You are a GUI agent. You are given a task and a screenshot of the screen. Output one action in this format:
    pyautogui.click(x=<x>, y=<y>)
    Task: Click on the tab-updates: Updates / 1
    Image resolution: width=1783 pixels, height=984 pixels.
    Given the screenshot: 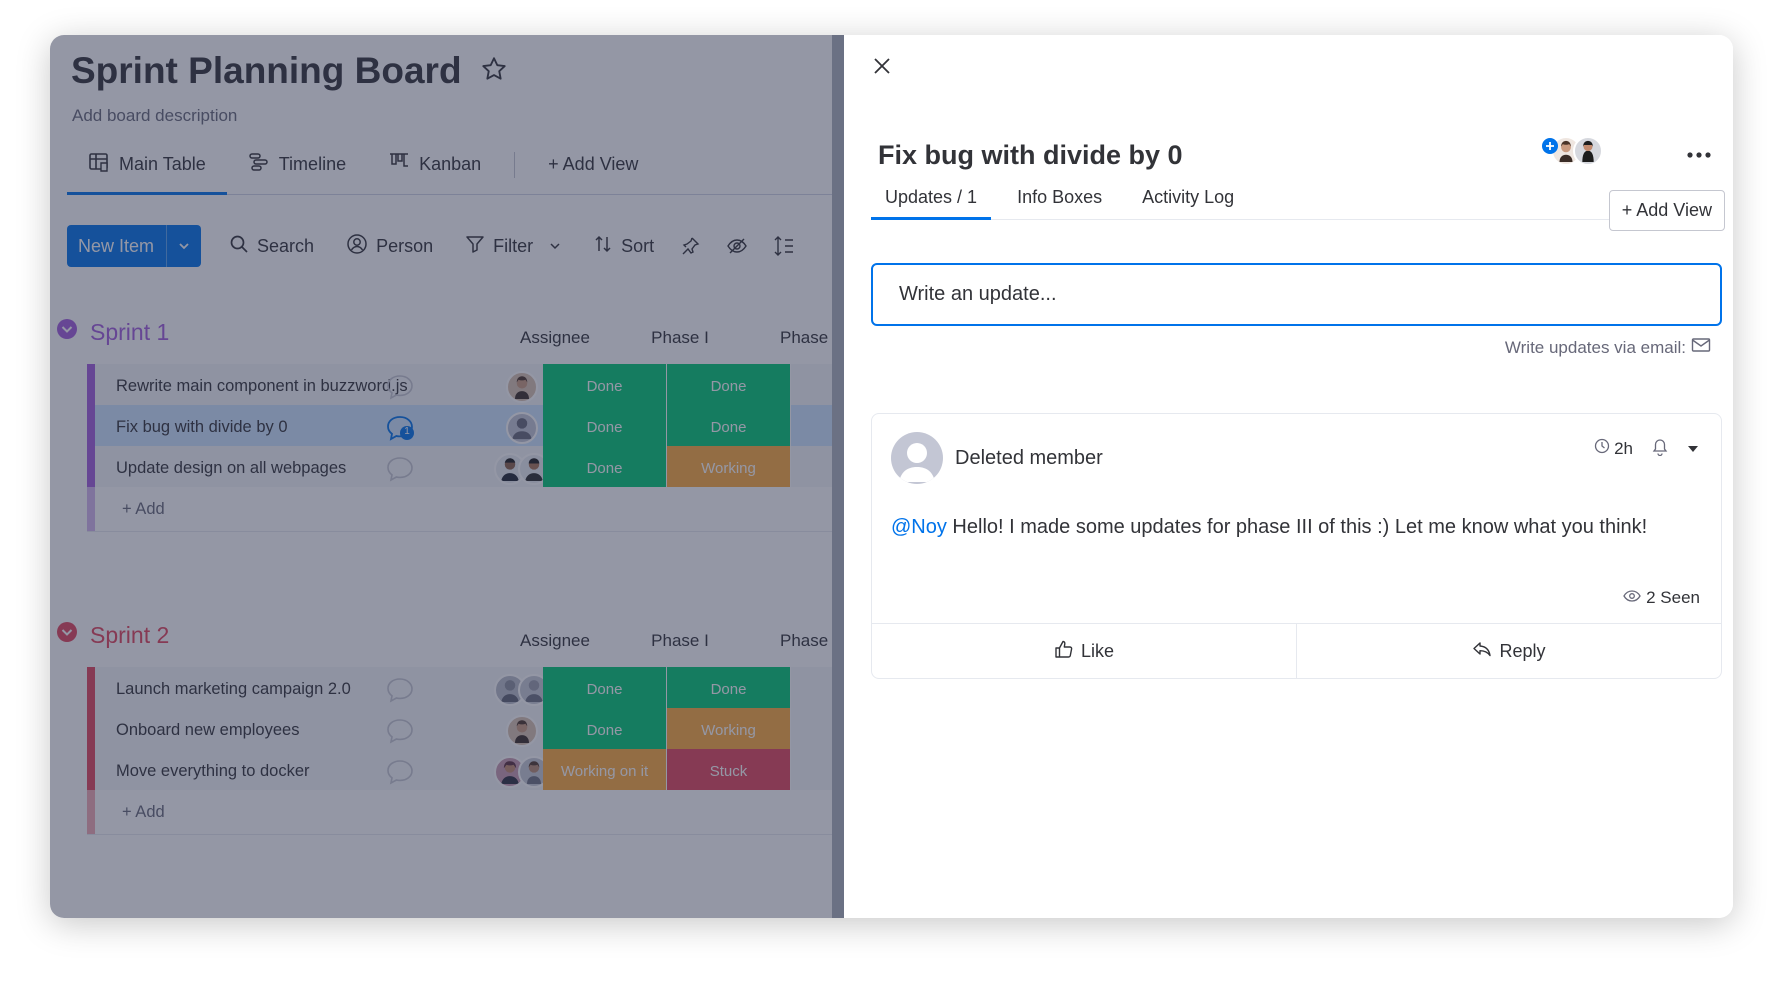 What is the action you would take?
    pyautogui.click(x=931, y=197)
    